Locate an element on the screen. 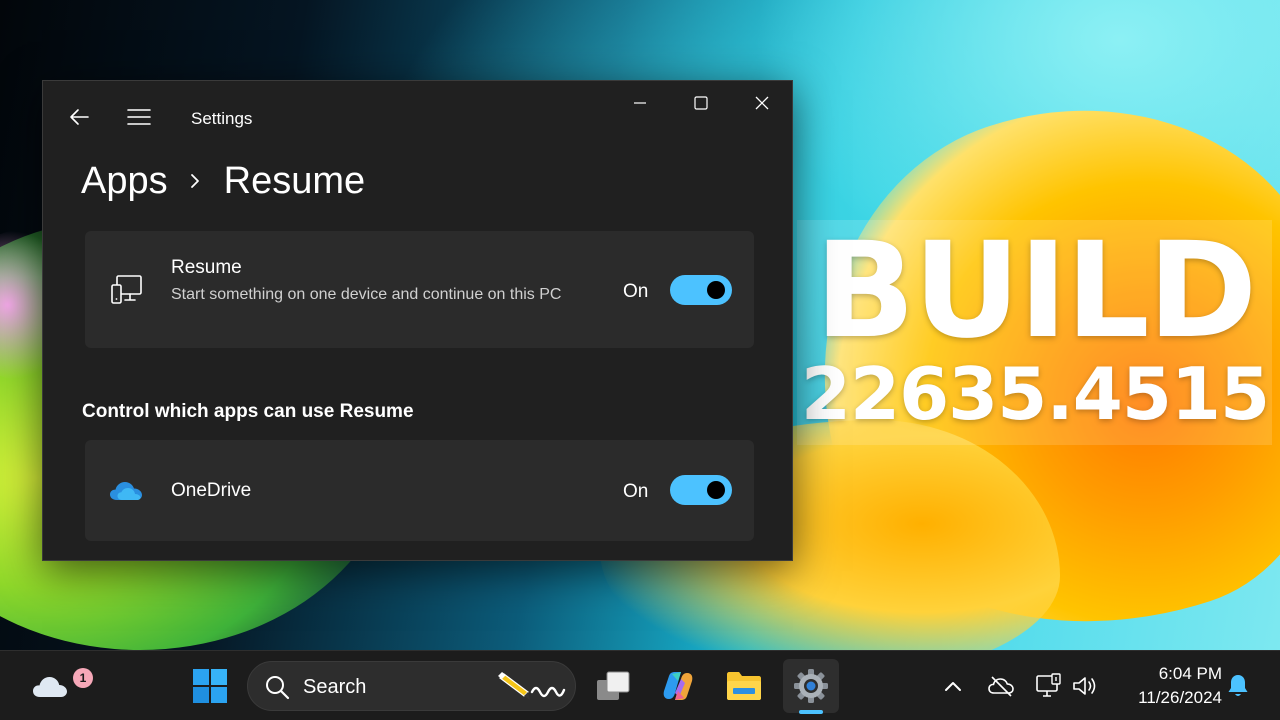 The image size is (1280, 720). network-icon is located at coordinates (1048, 685).